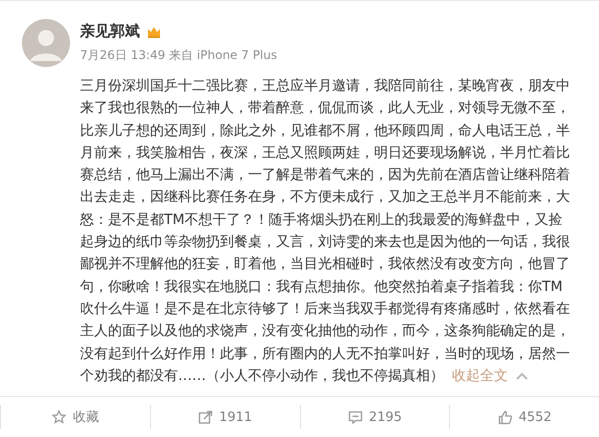 This screenshot has width=599, height=437. Describe the element at coordinates (75, 417) in the screenshot. I see `favorite-button: 收藏` at that location.